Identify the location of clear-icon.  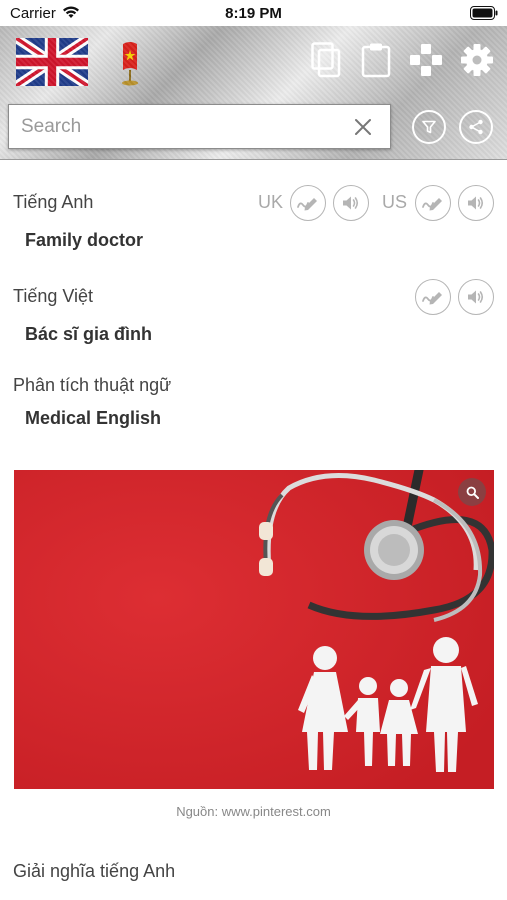
(363, 127).